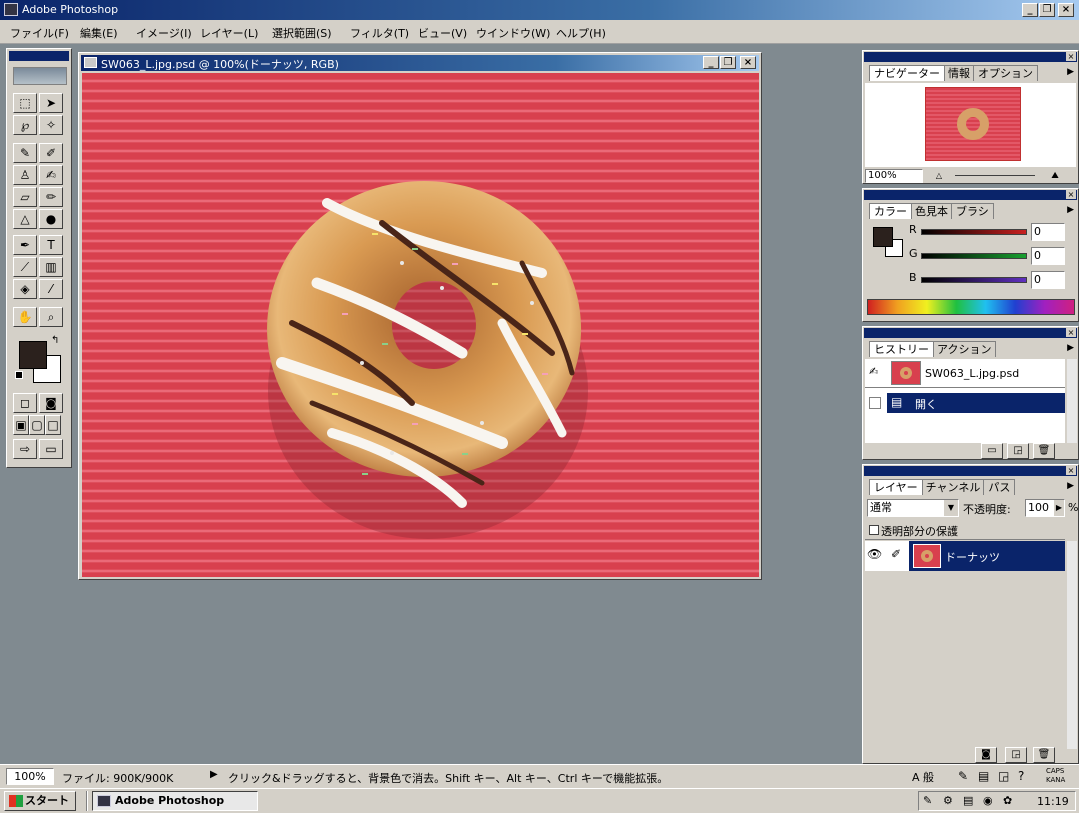 This screenshot has height=813, width=1079. Describe the element at coordinates (1018, 451) in the screenshot. I see `new-snapshot-icon: ◲` at that location.